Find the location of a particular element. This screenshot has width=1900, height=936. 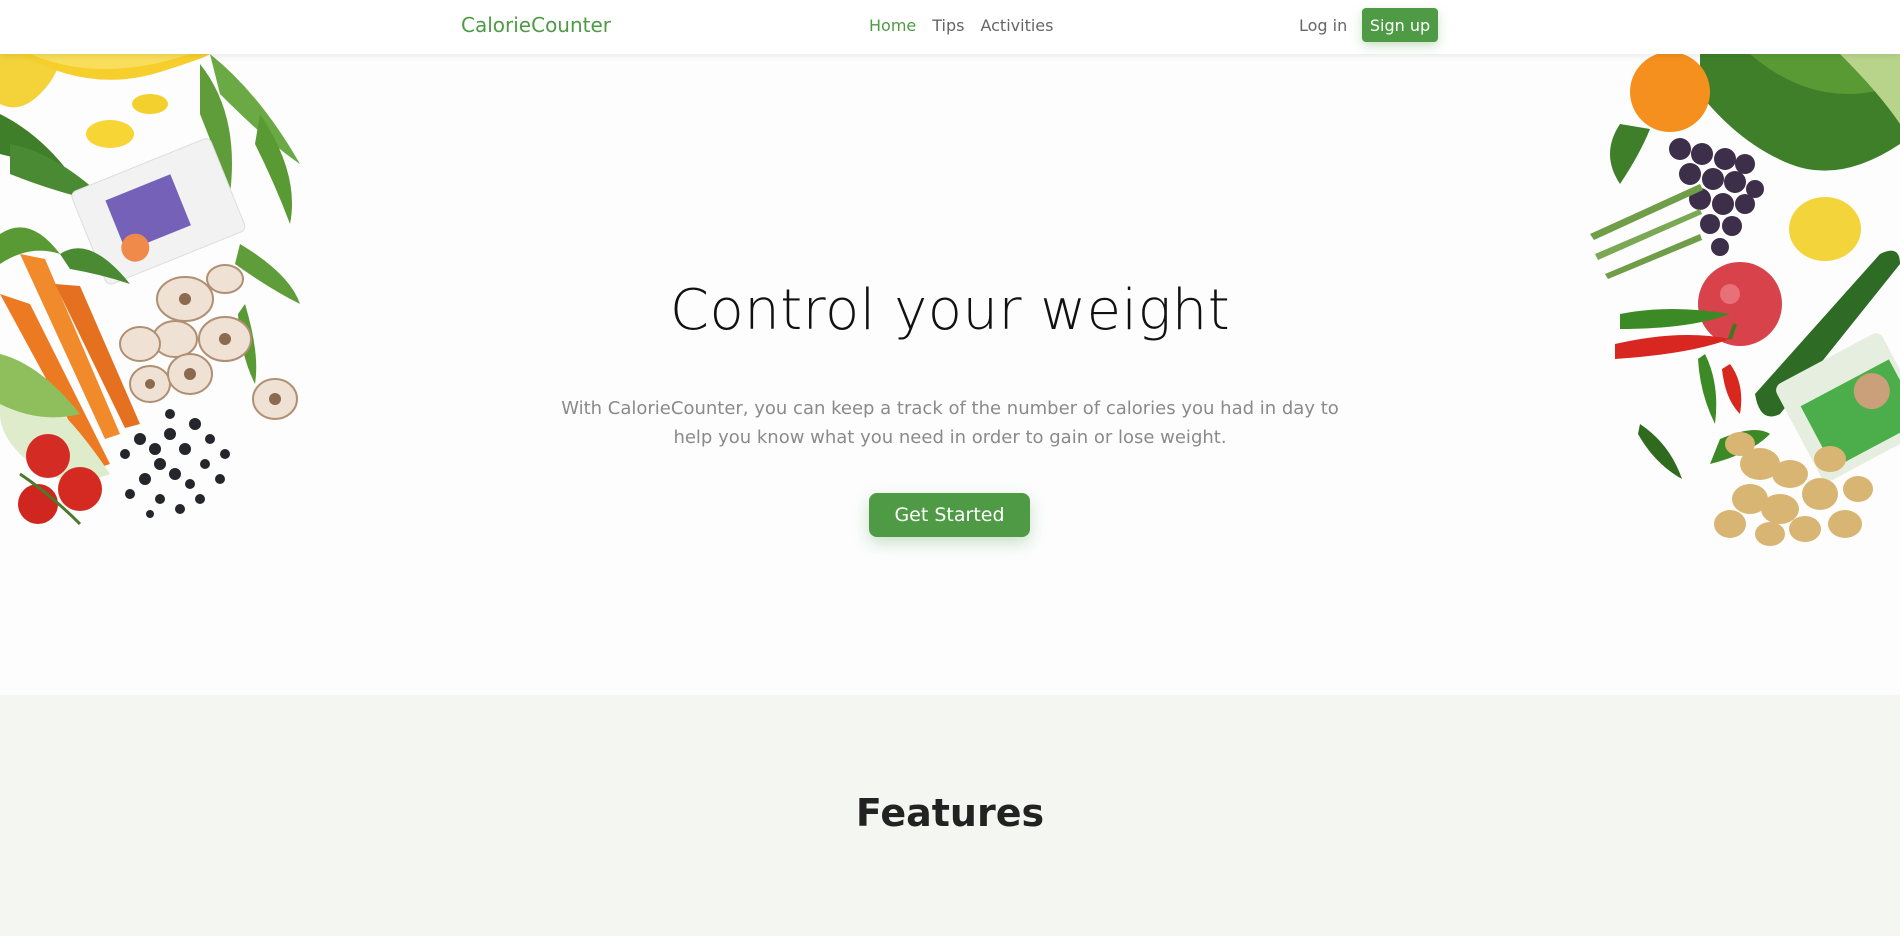

hero-title: Control your weight is located at coordinates (950, 310).